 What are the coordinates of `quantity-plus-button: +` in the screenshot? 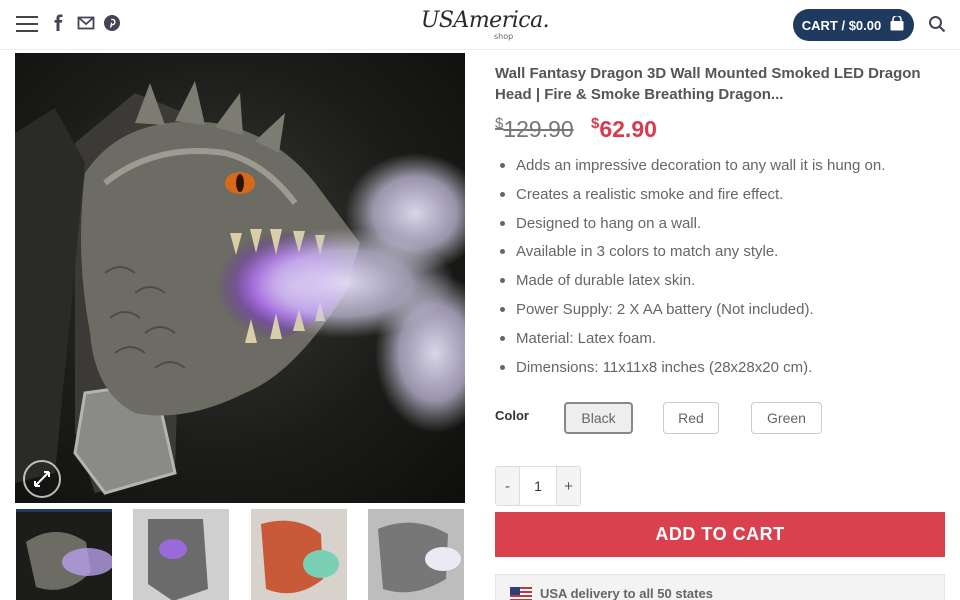 It's located at (568, 486).